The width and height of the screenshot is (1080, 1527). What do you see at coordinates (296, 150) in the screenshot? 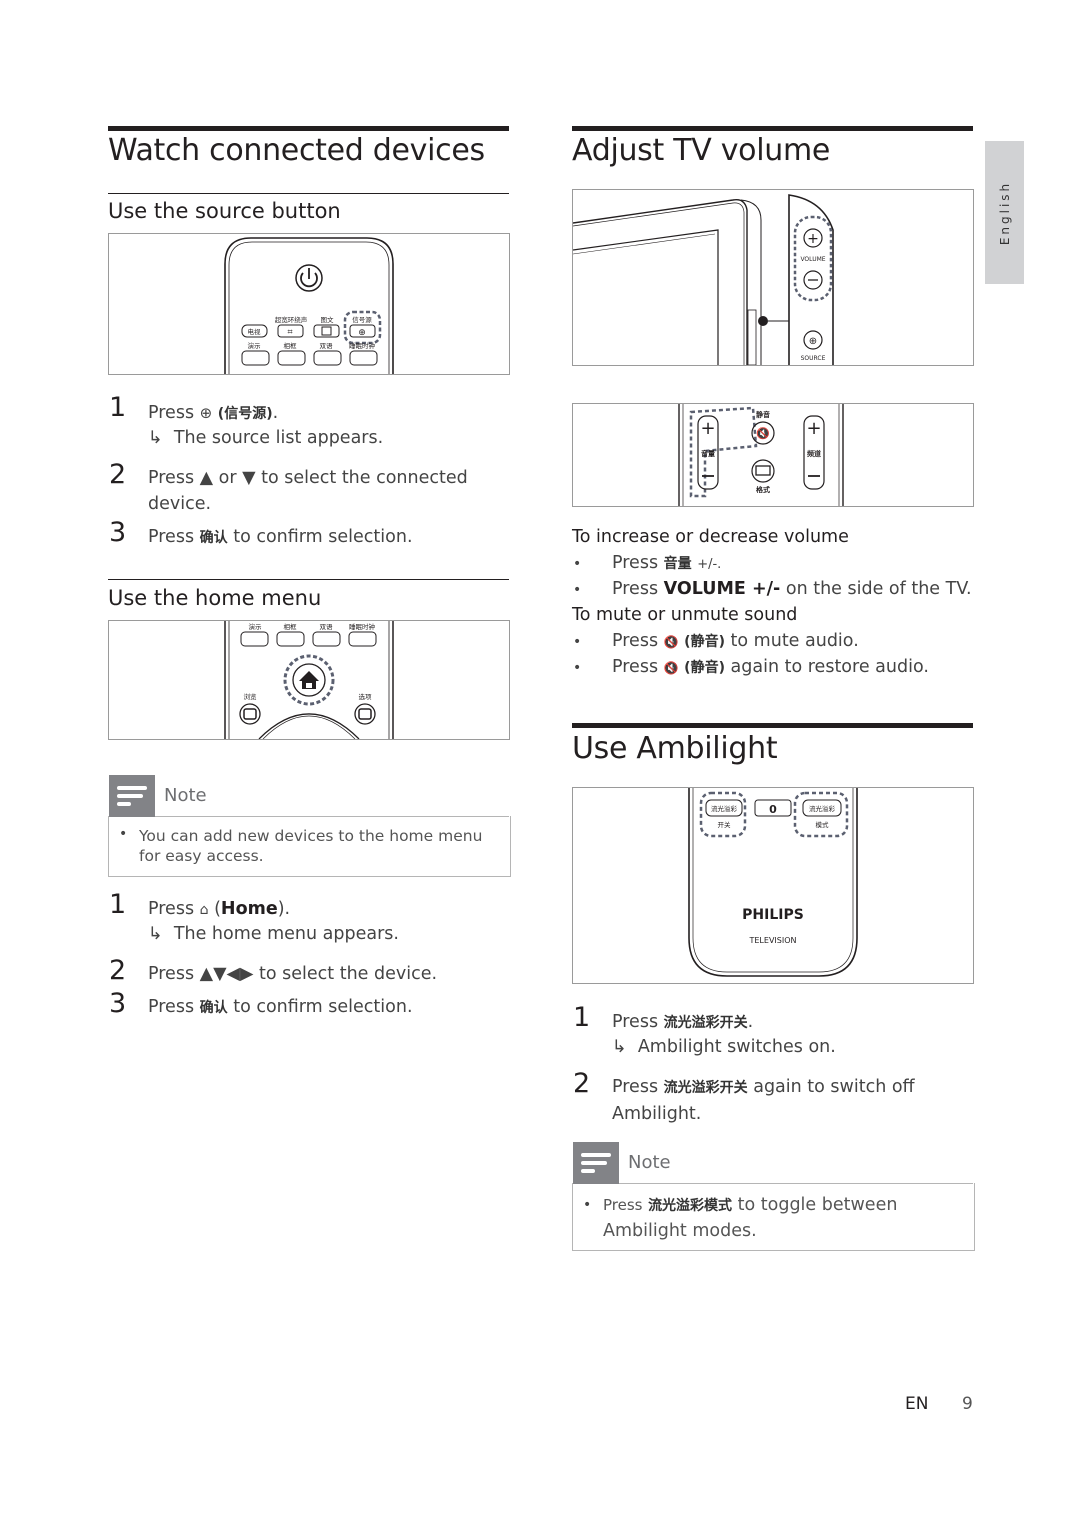
I see `section-title-watch-devices: Watch connected devices` at bounding box center [296, 150].